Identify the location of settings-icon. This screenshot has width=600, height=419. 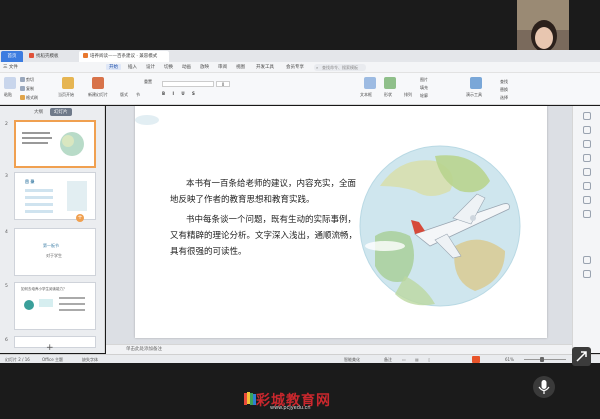
(587, 200).